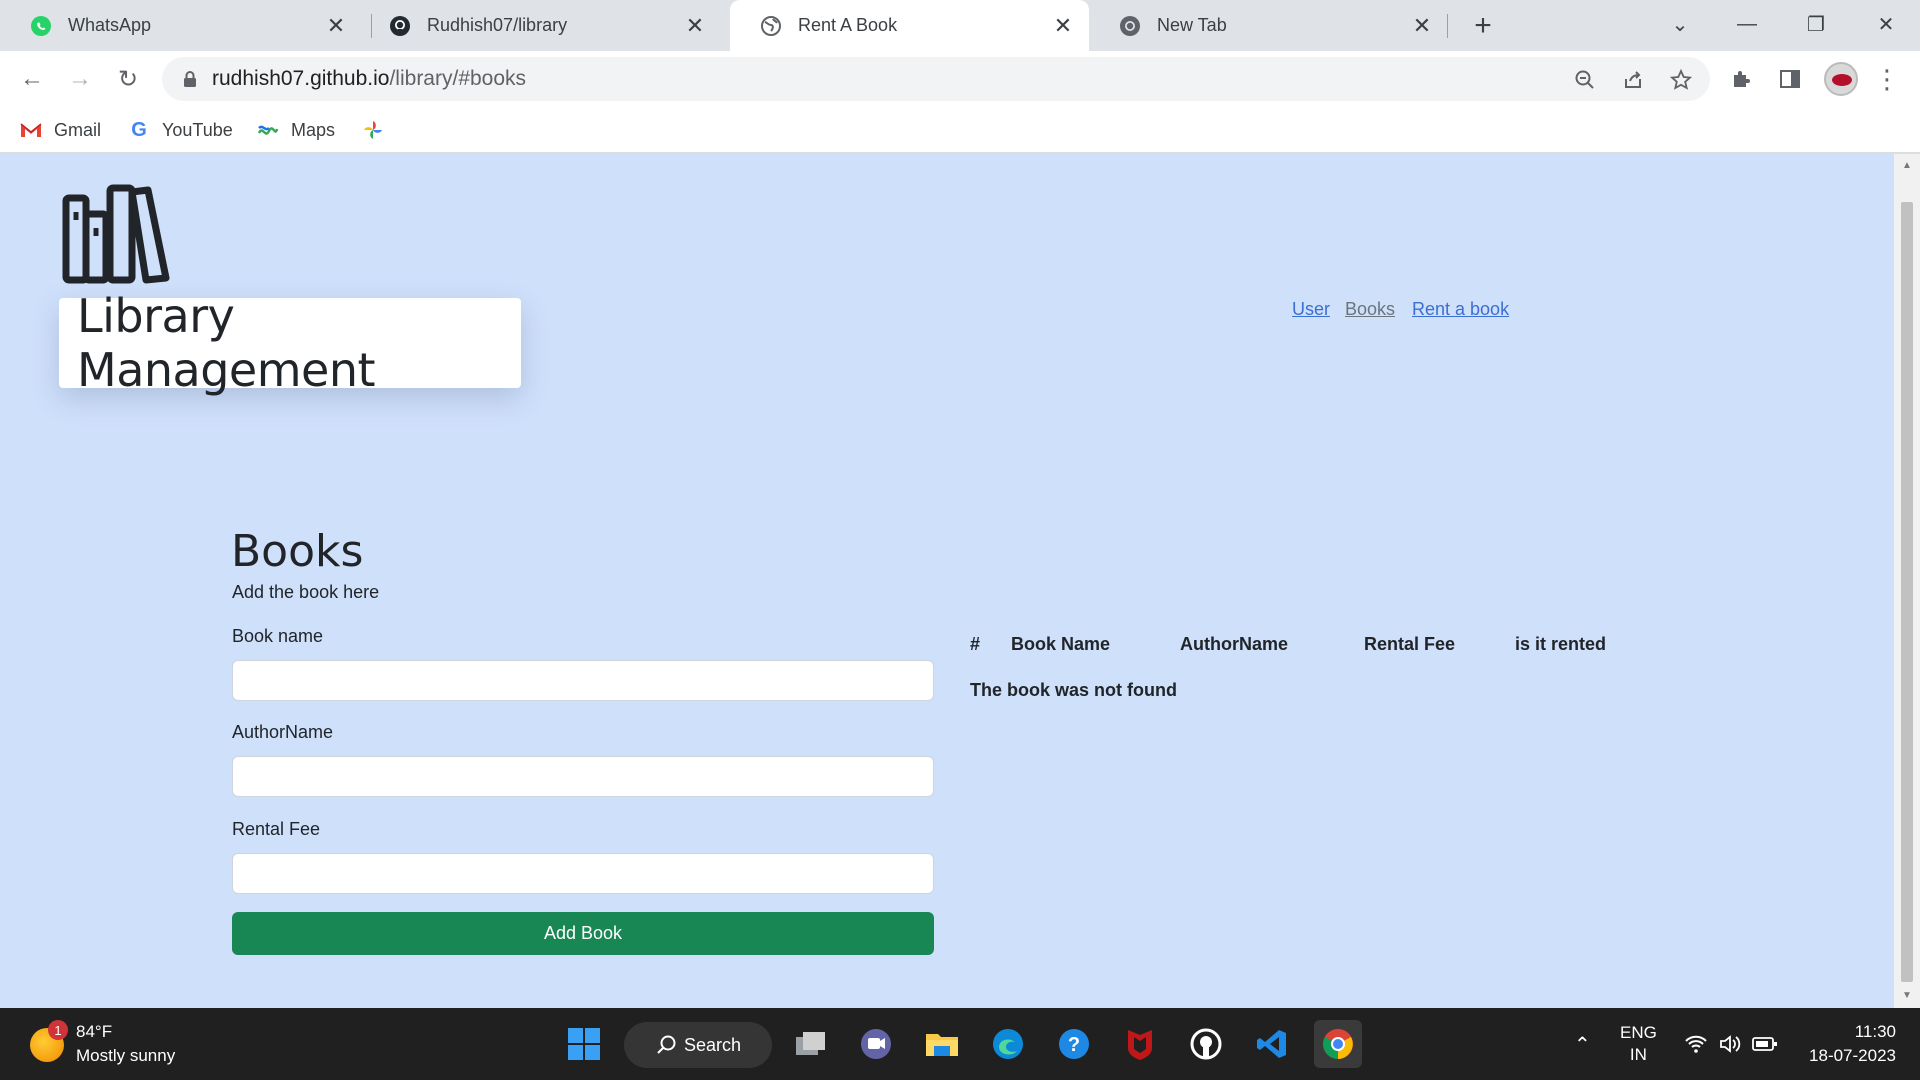  Describe the element at coordinates (1130, 26) in the screenshot. I see `chrome-icon` at that location.